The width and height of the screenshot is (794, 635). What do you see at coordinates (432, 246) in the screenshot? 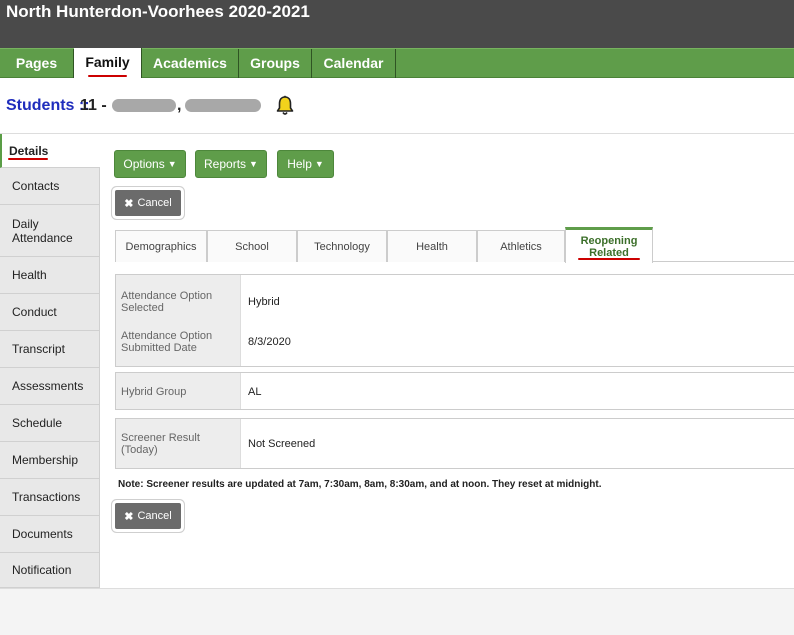
I see `tab-health: Health` at bounding box center [432, 246].